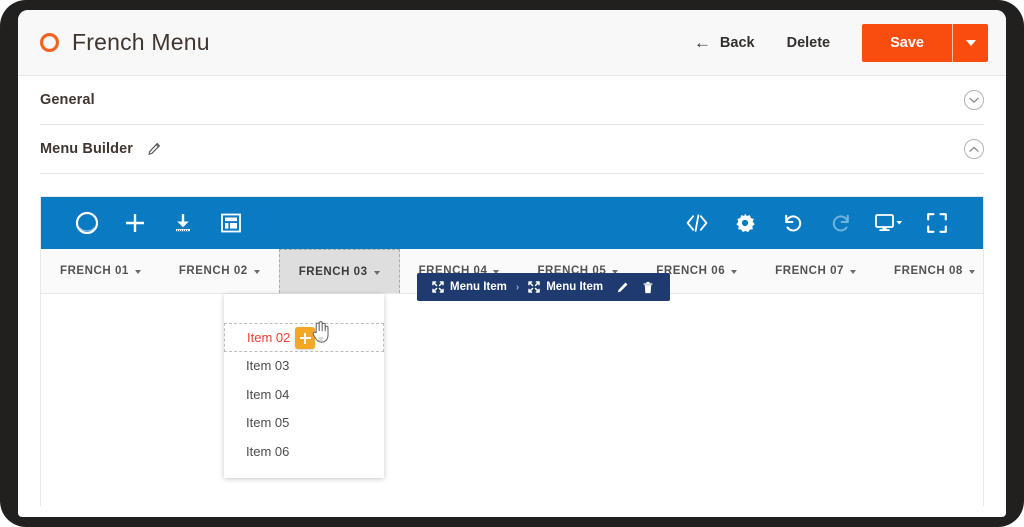 Image resolution: width=1024 pixels, height=527 pixels. I want to click on submenu-item-label: Item 03, so click(268, 366).